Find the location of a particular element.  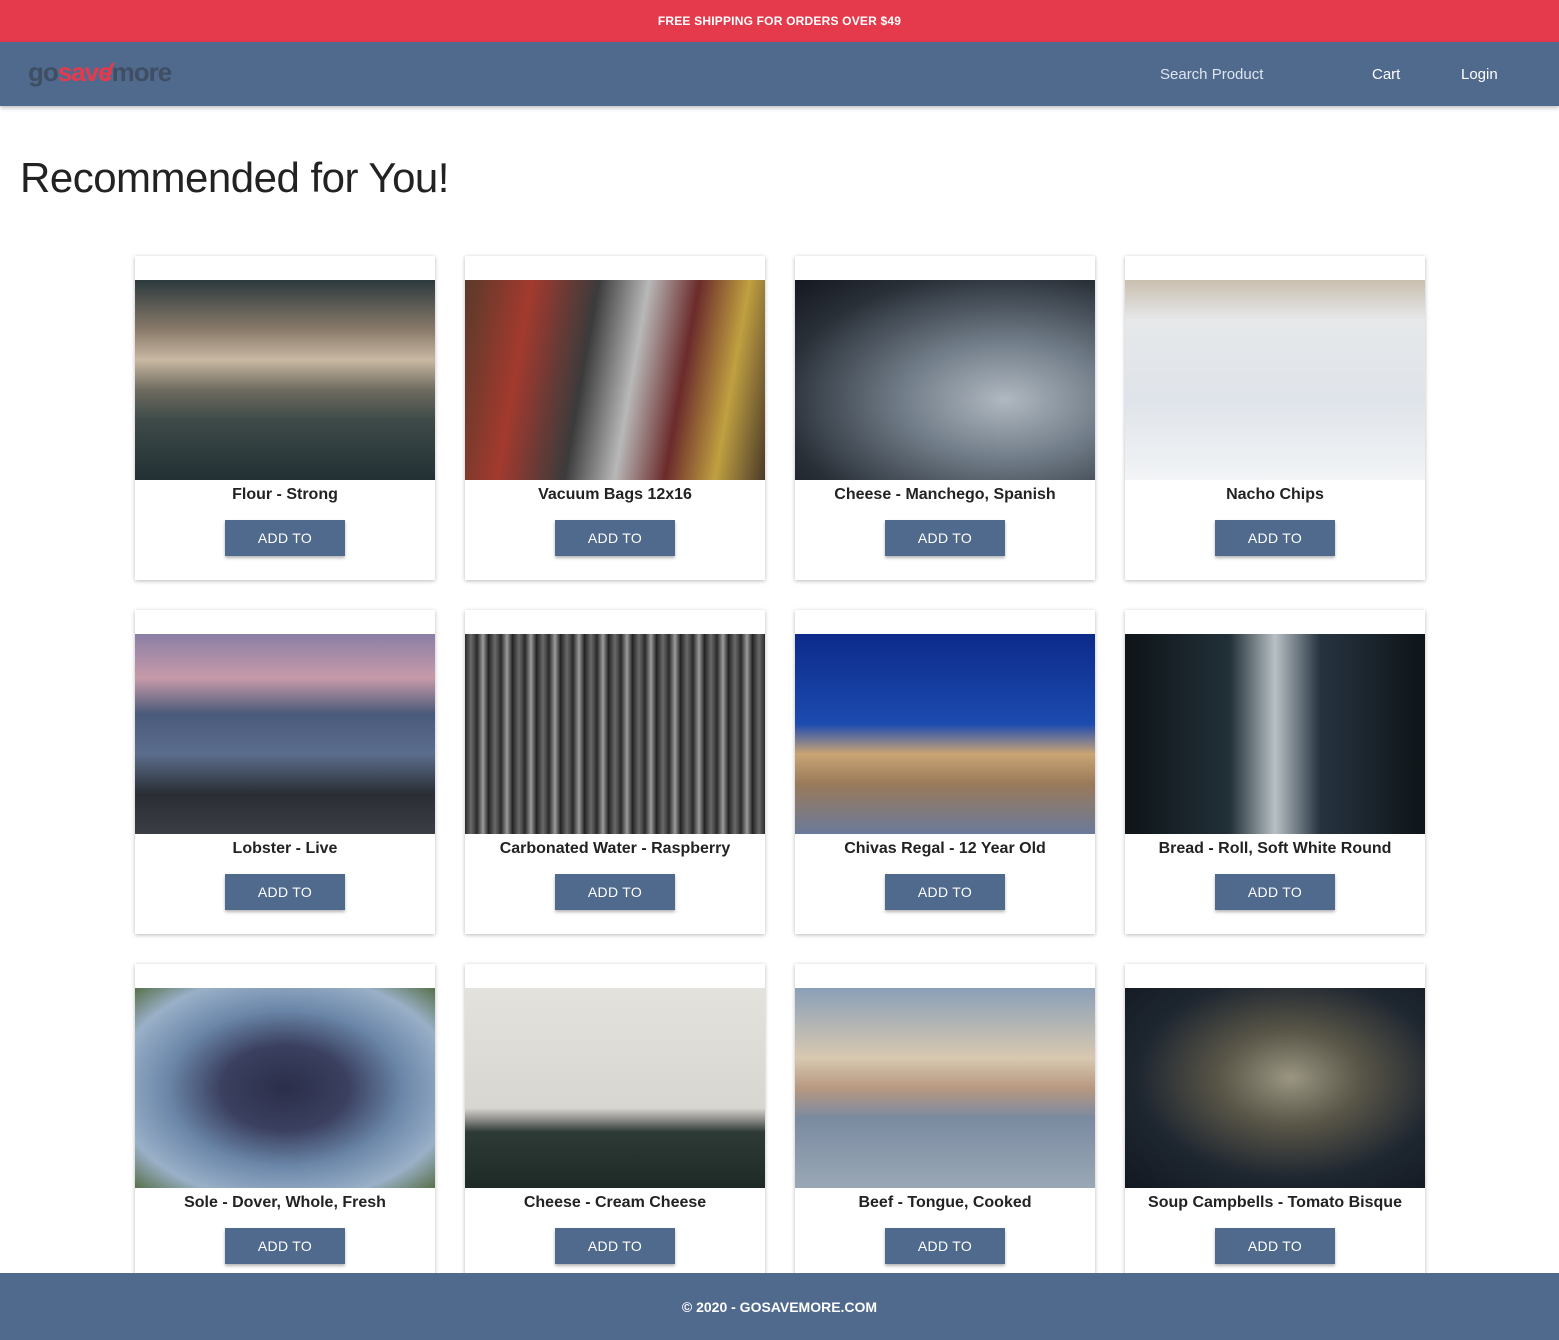

product-name: Bread - Roll, Soft White Round is located at coordinates (1275, 848).